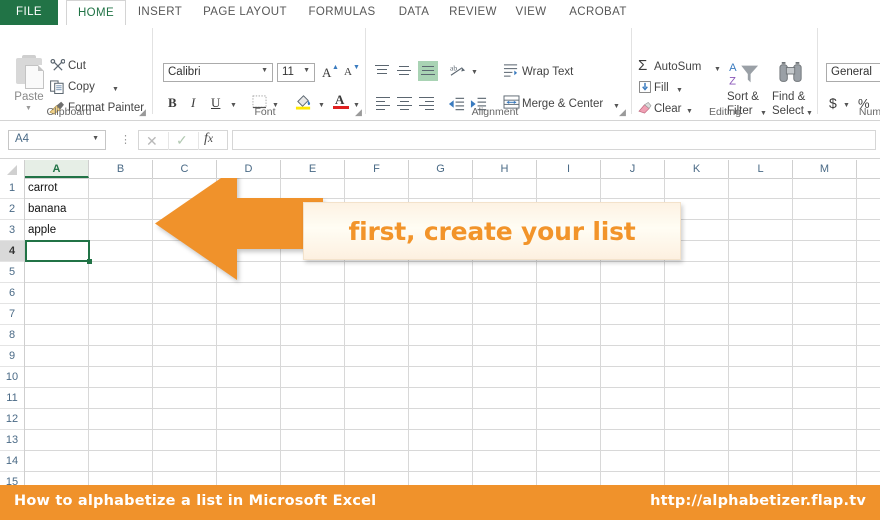 Image resolution: width=880 pixels, height=520 pixels. I want to click on column-header-d: D, so click(249, 169).